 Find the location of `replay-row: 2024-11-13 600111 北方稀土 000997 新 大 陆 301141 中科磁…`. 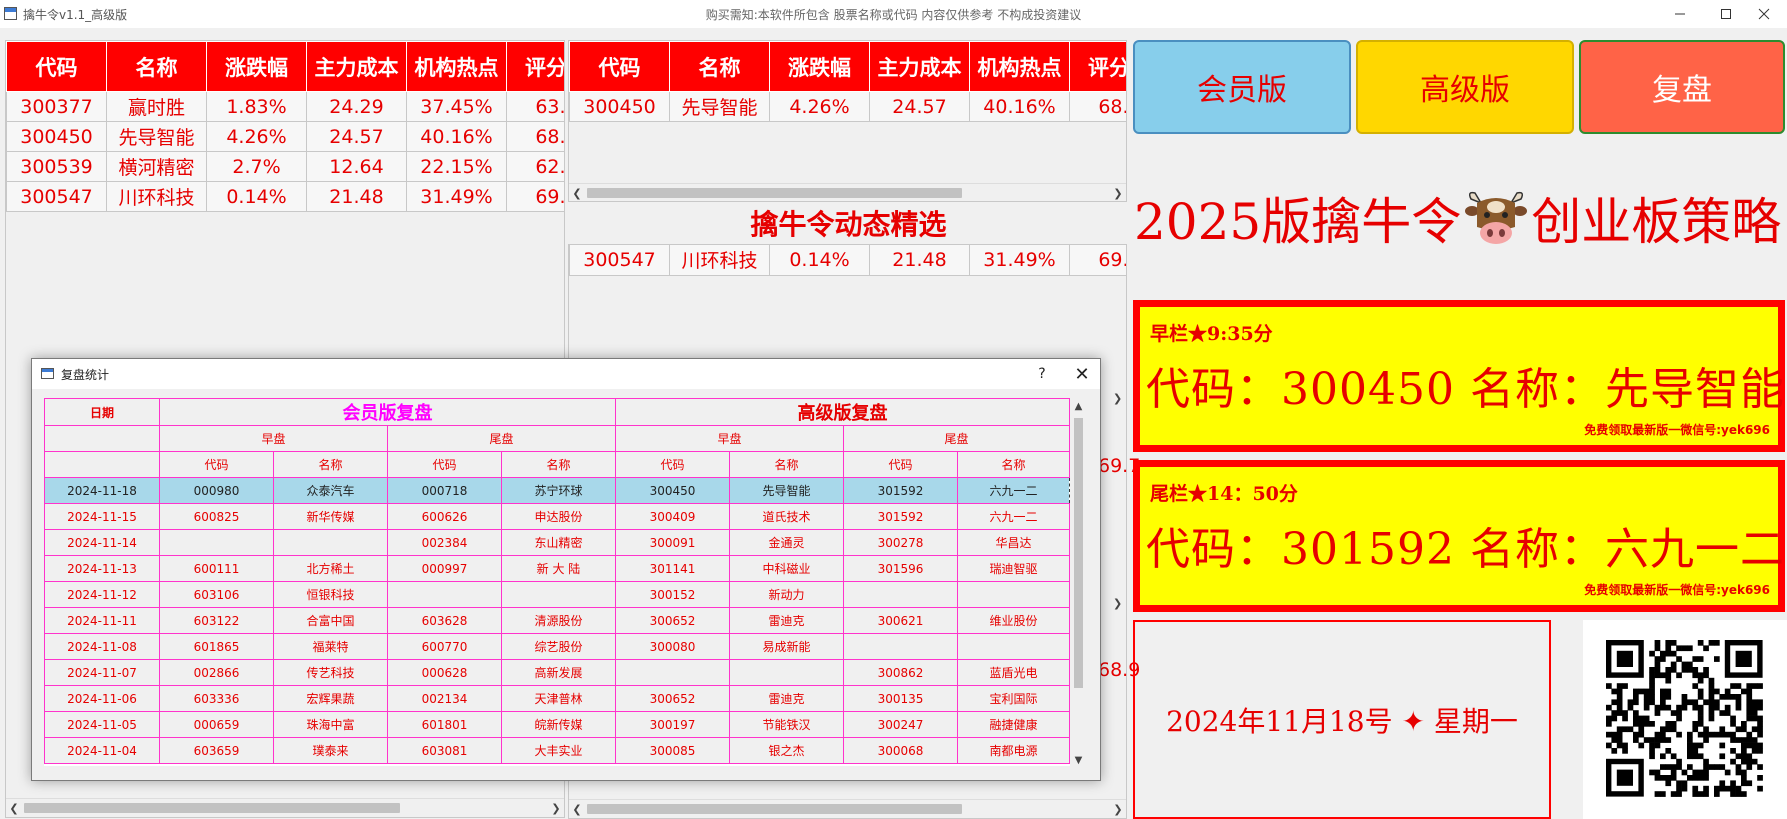

replay-row: 2024-11-13 600111 北方稀土 000997 新 大 陆 301141 中科磁… is located at coordinates (557, 568).